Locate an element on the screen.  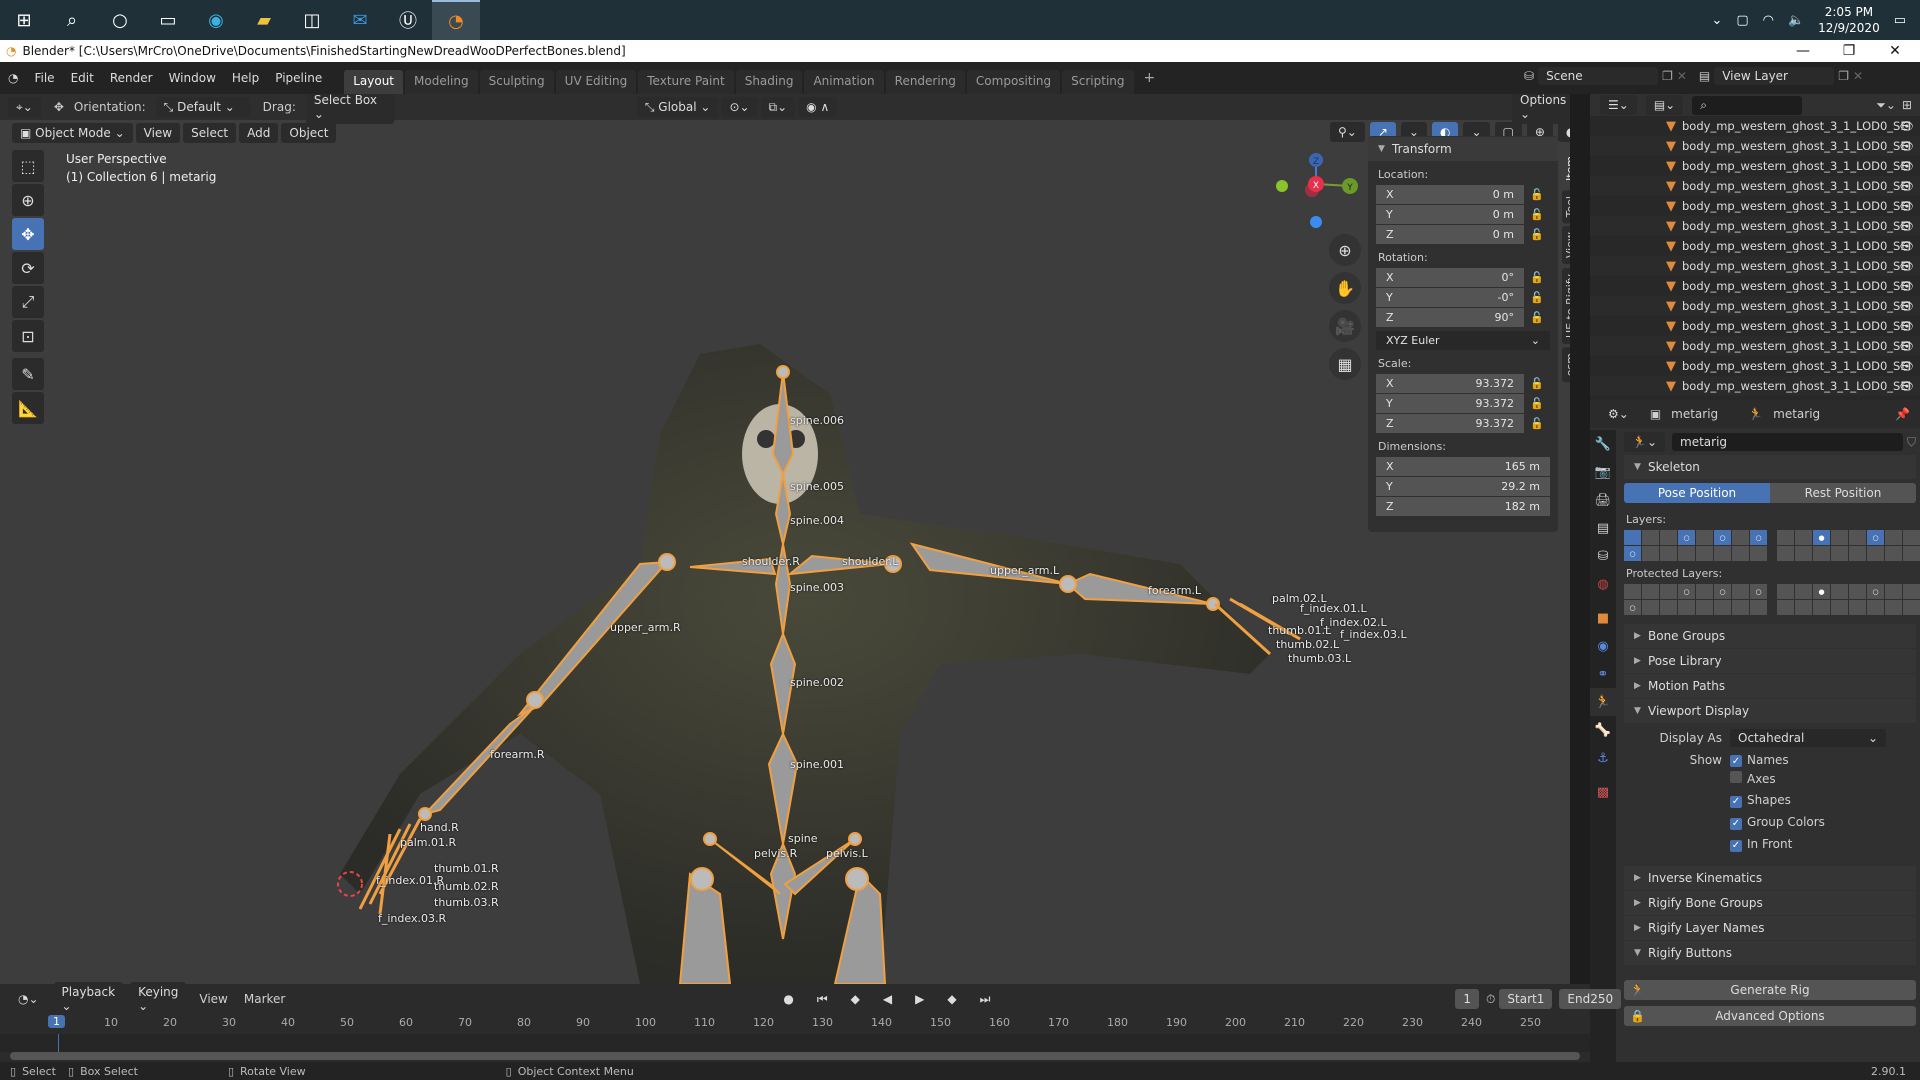
tab-sculpting: Sculpting is located at coordinates (516, 82).